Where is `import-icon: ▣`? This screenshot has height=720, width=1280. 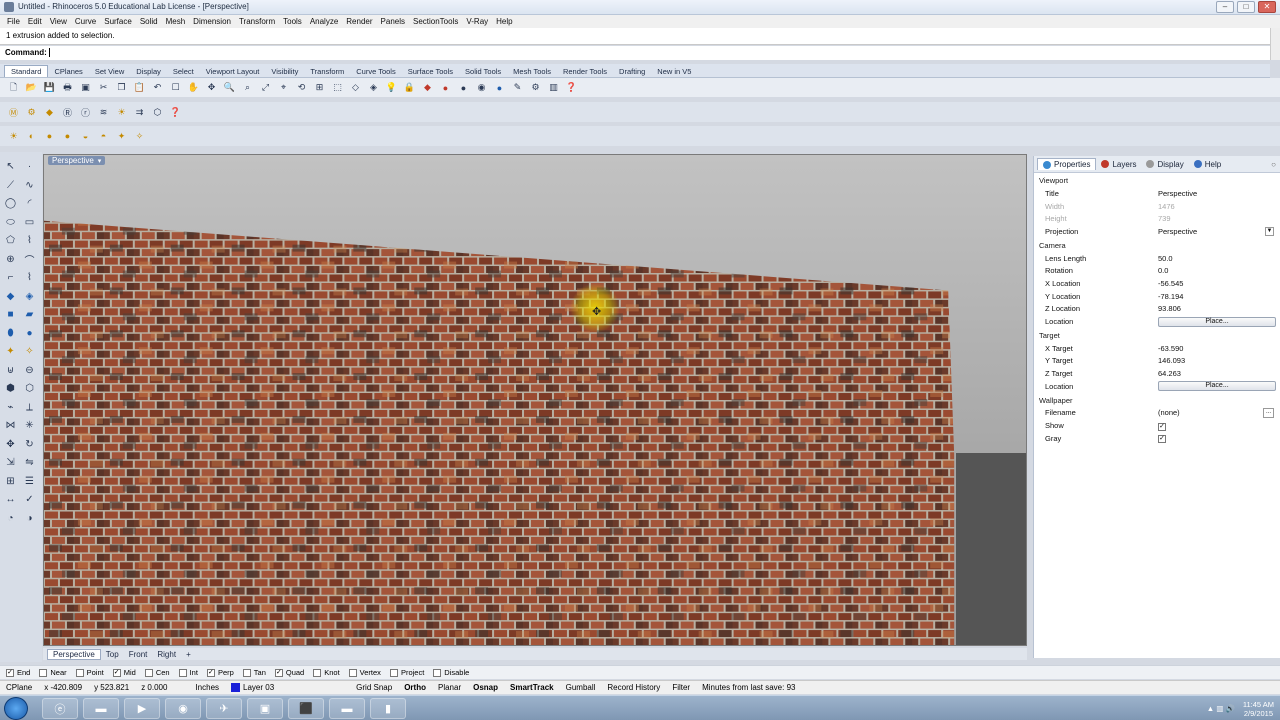
import-icon: ▣ is located at coordinates (85, 87).